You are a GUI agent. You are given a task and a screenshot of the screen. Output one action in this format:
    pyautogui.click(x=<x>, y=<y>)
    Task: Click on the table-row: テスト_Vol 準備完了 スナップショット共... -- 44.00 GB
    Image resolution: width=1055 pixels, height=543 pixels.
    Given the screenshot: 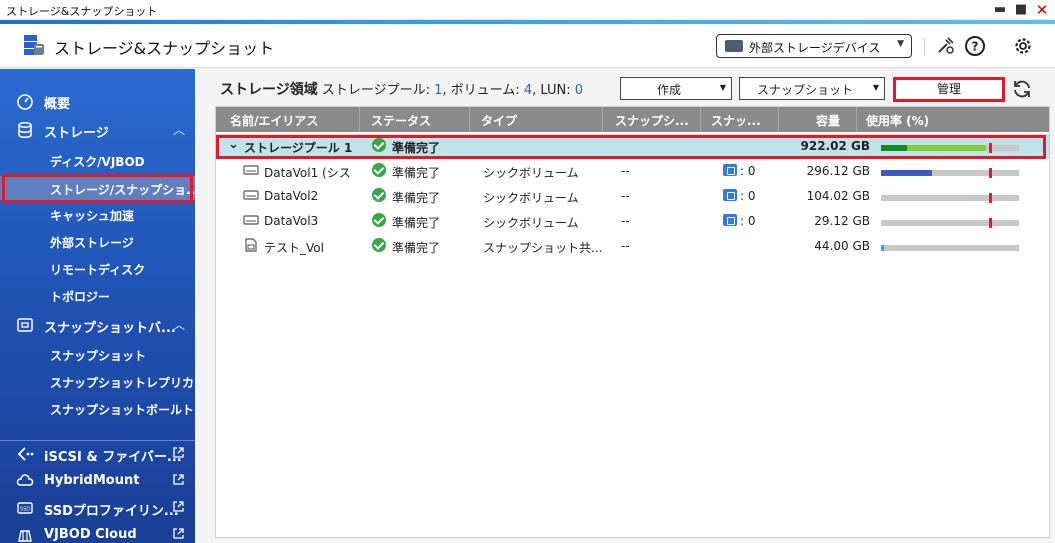 What is the action you would take?
    pyautogui.click(x=632, y=246)
    